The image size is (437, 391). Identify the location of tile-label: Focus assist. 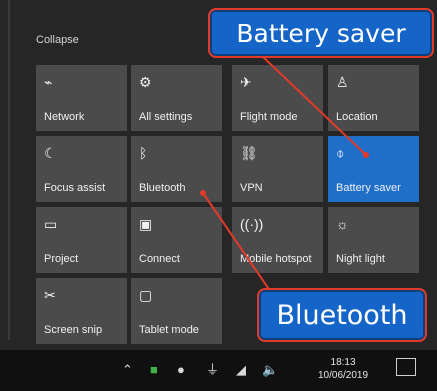
(75, 188).